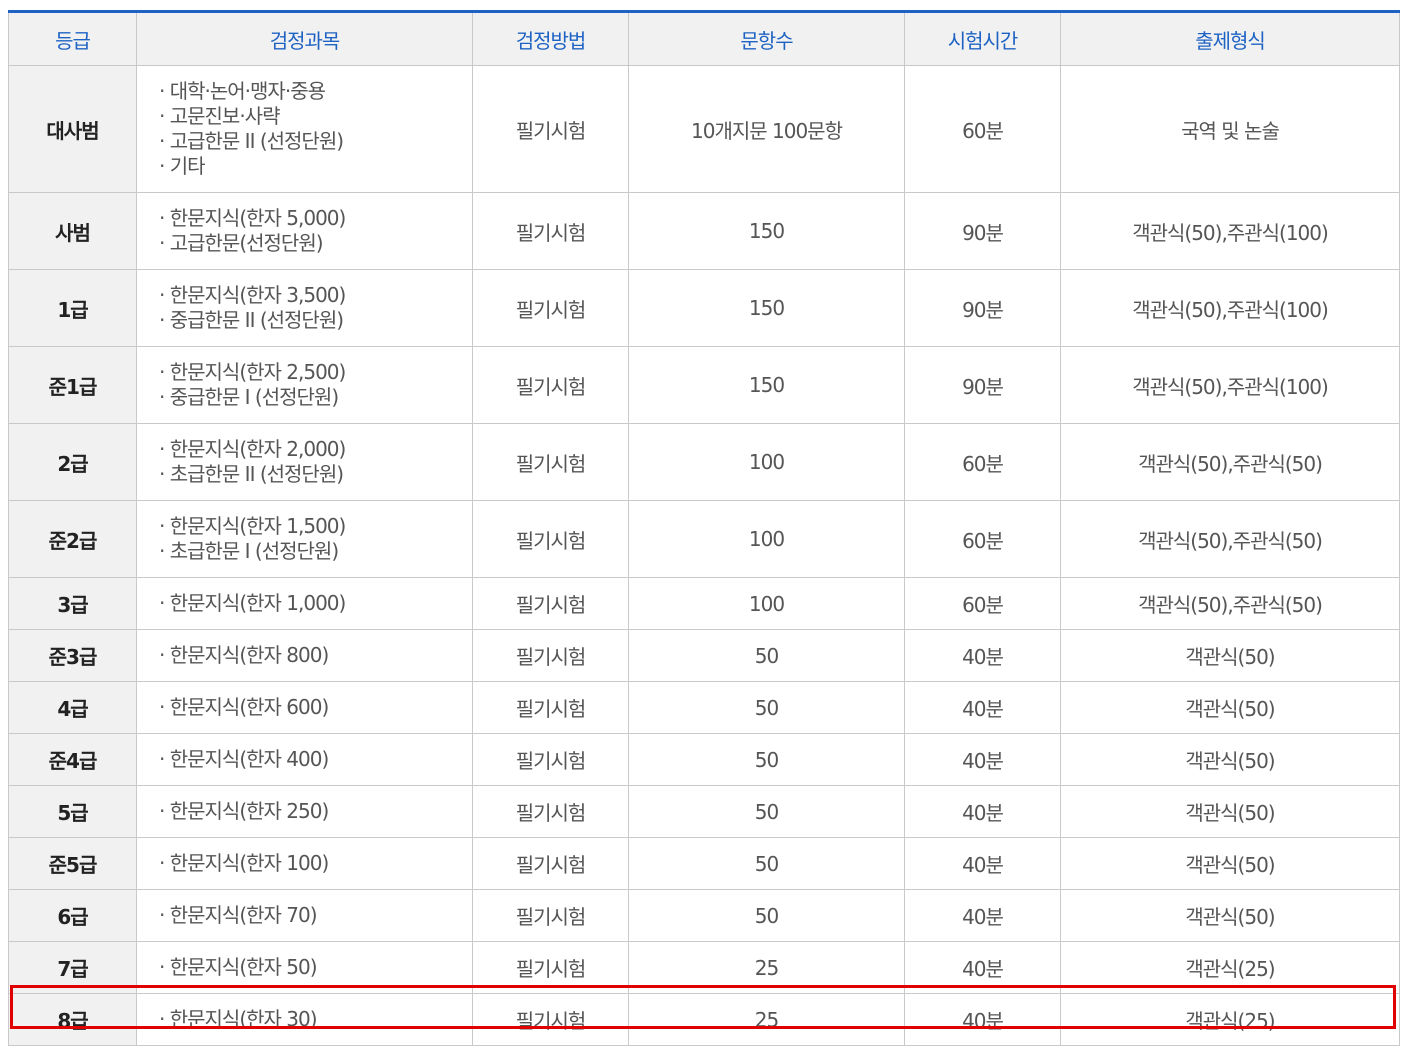  I want to click on subject-item: 한문지식(한자 1,500), so click(315, 526).